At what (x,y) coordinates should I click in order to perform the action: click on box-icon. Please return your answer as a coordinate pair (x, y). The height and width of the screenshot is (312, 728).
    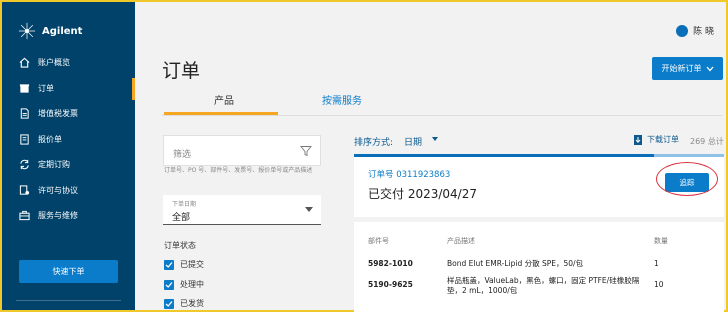
    Looking at the image, I should click on (24, 88).